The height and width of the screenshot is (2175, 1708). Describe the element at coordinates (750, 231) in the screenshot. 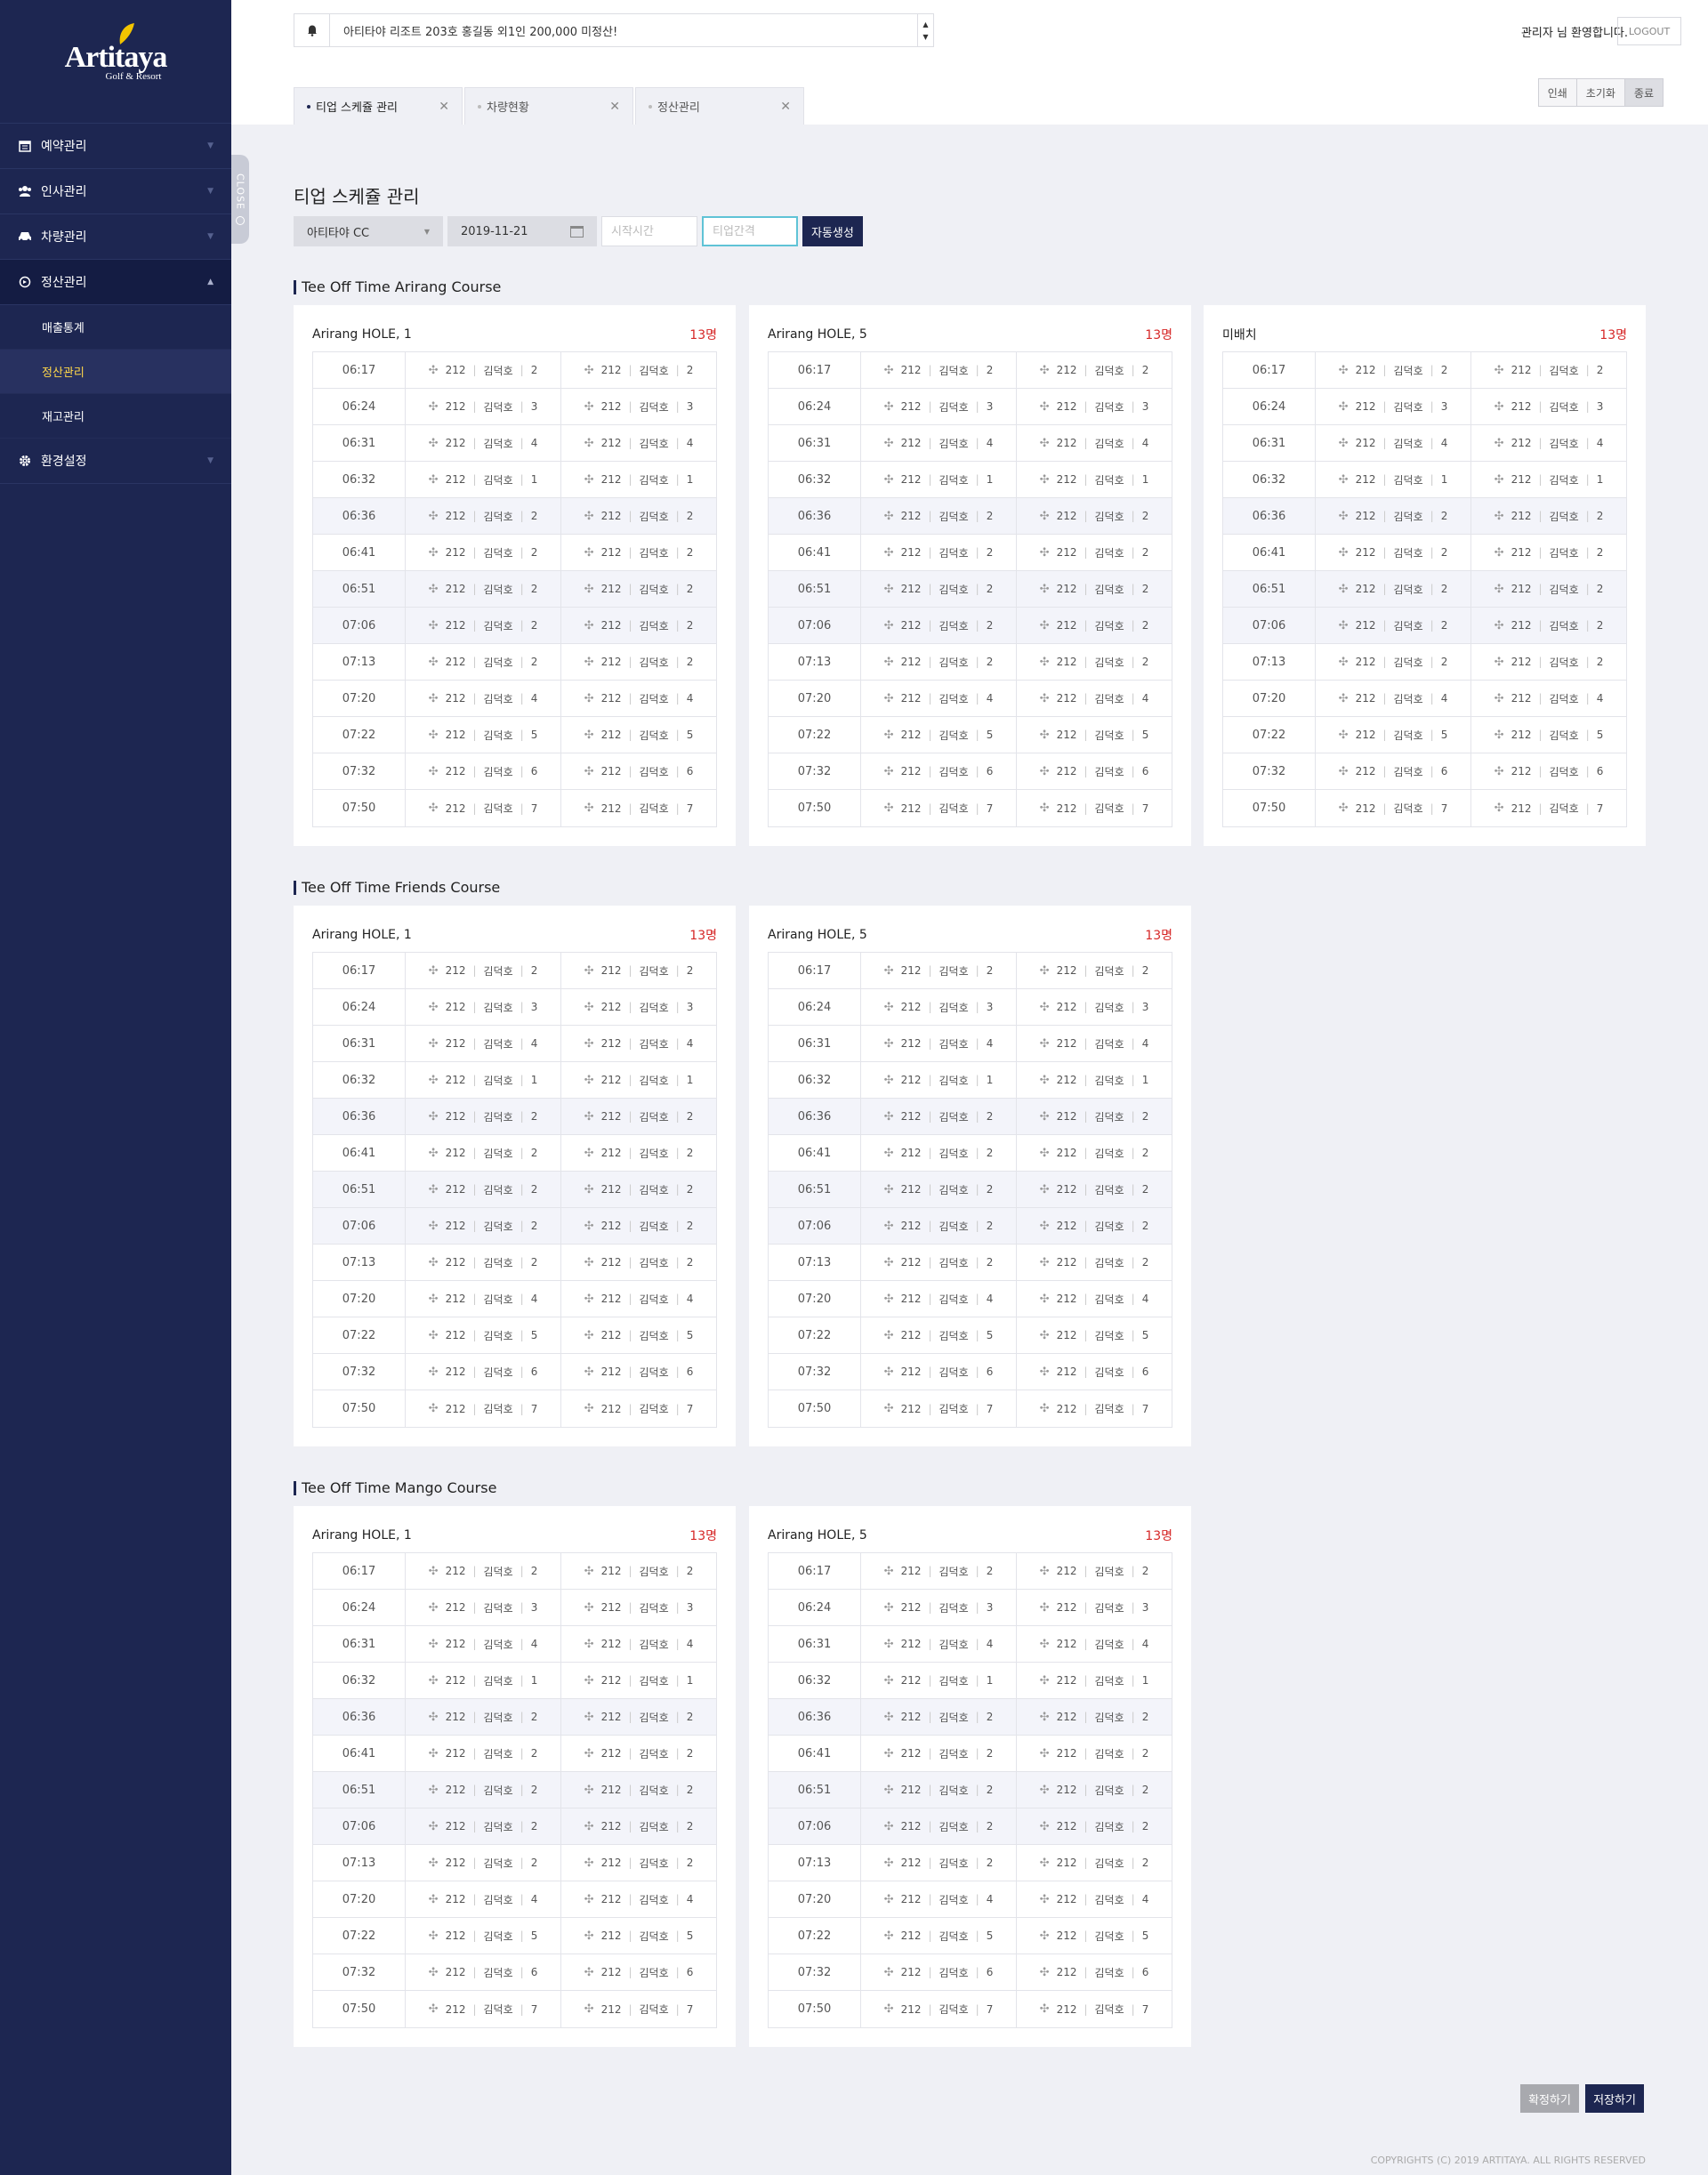

I see `interval-input` at that location.